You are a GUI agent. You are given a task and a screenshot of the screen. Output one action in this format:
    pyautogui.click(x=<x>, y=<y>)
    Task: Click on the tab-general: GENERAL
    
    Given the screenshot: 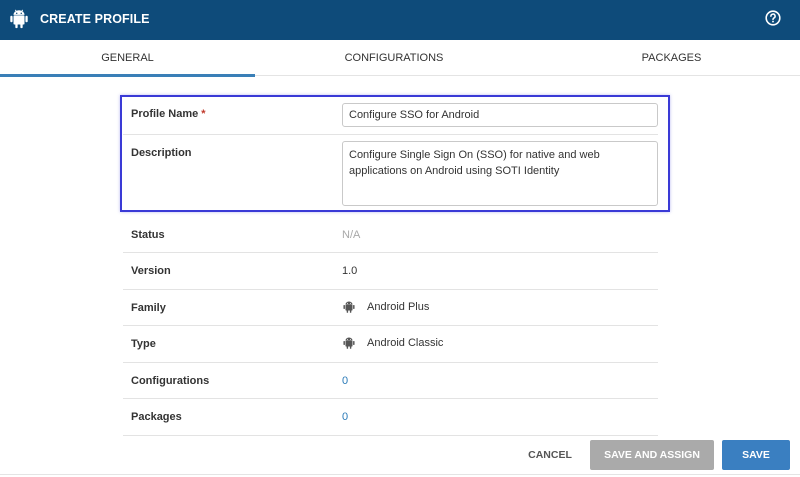 What is the action you would take?
    pyautogui.click(x=127, y=58)
    